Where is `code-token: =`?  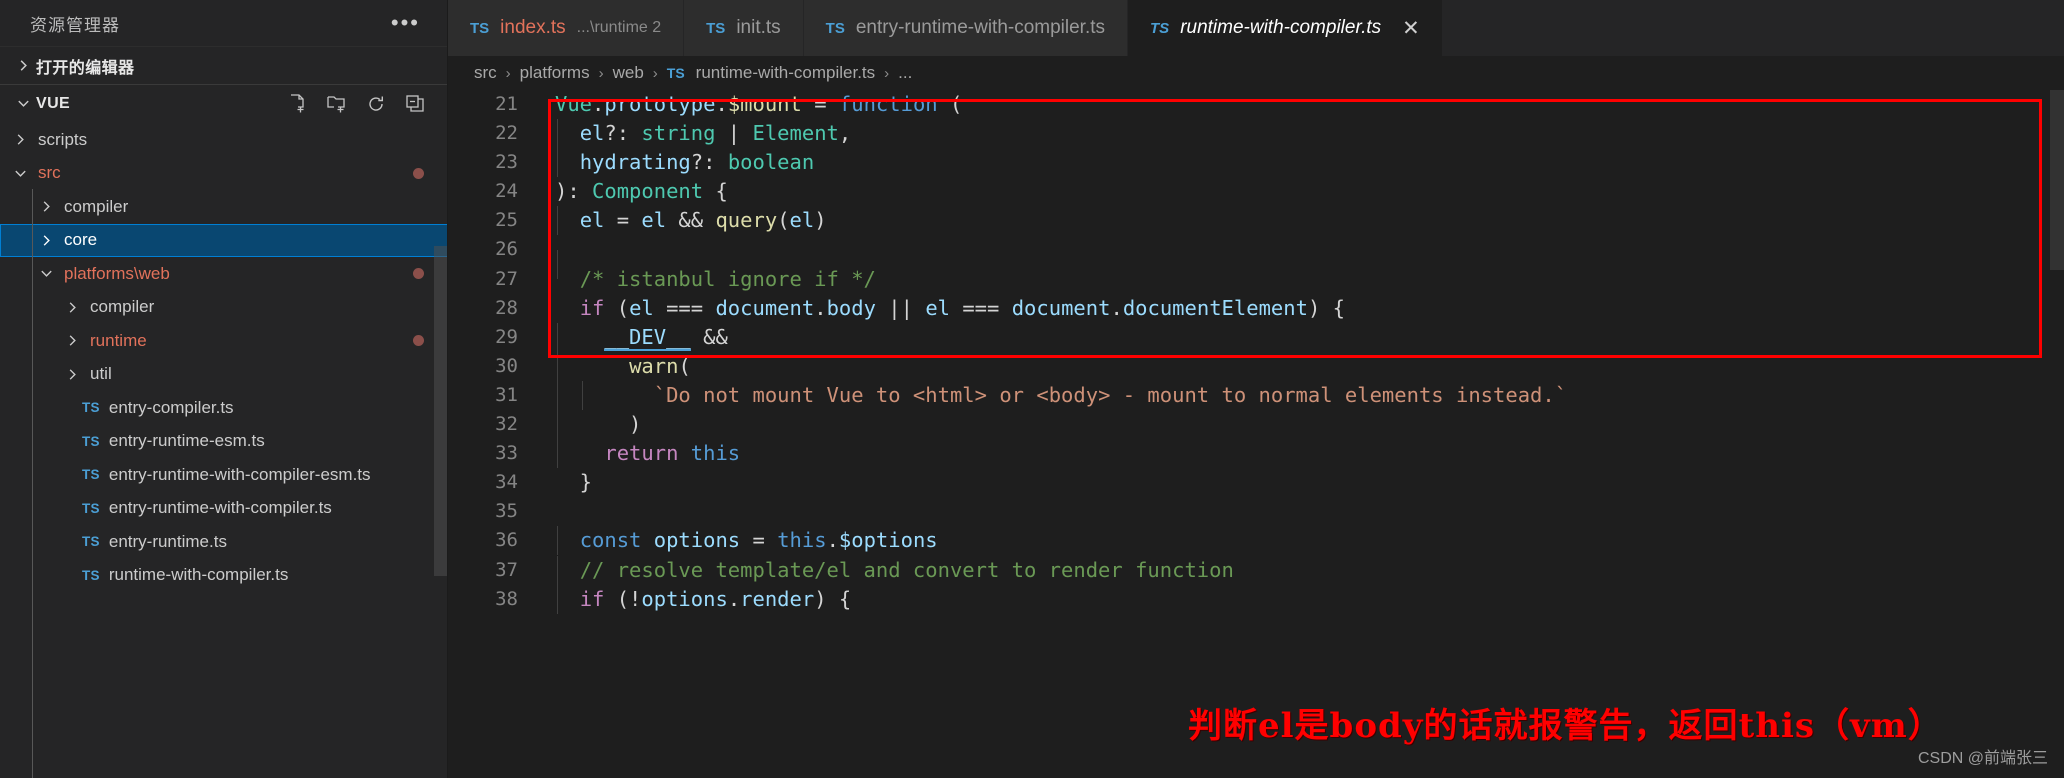 code-token: = is located at coordinates (623, 220).